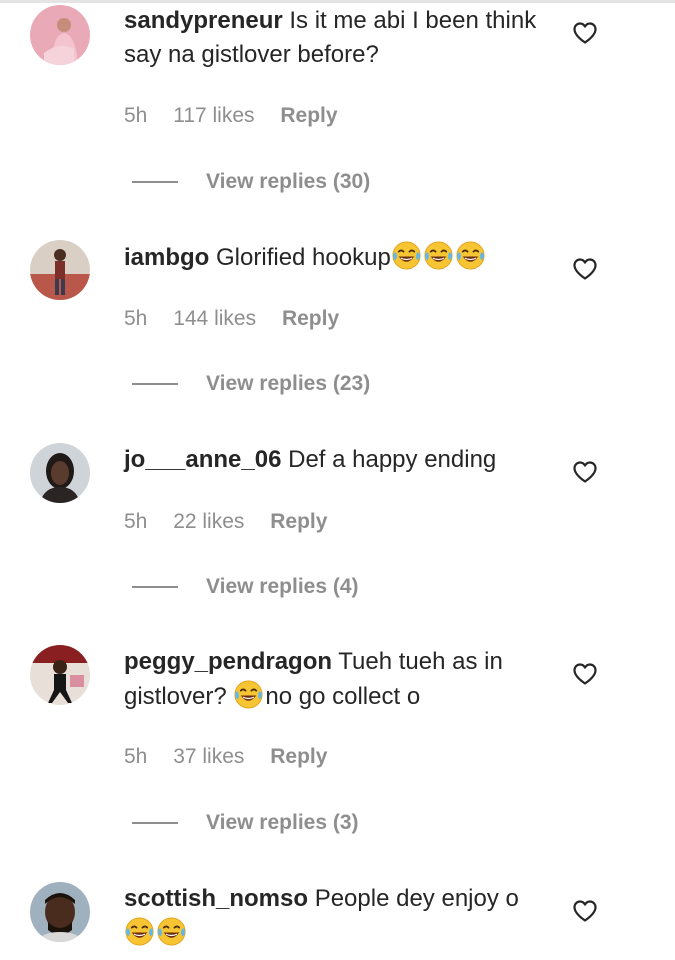  Describe the element at coordinates (282, 822) in the screenshot. I see `view-replies-label: View replies (3)` at that location.